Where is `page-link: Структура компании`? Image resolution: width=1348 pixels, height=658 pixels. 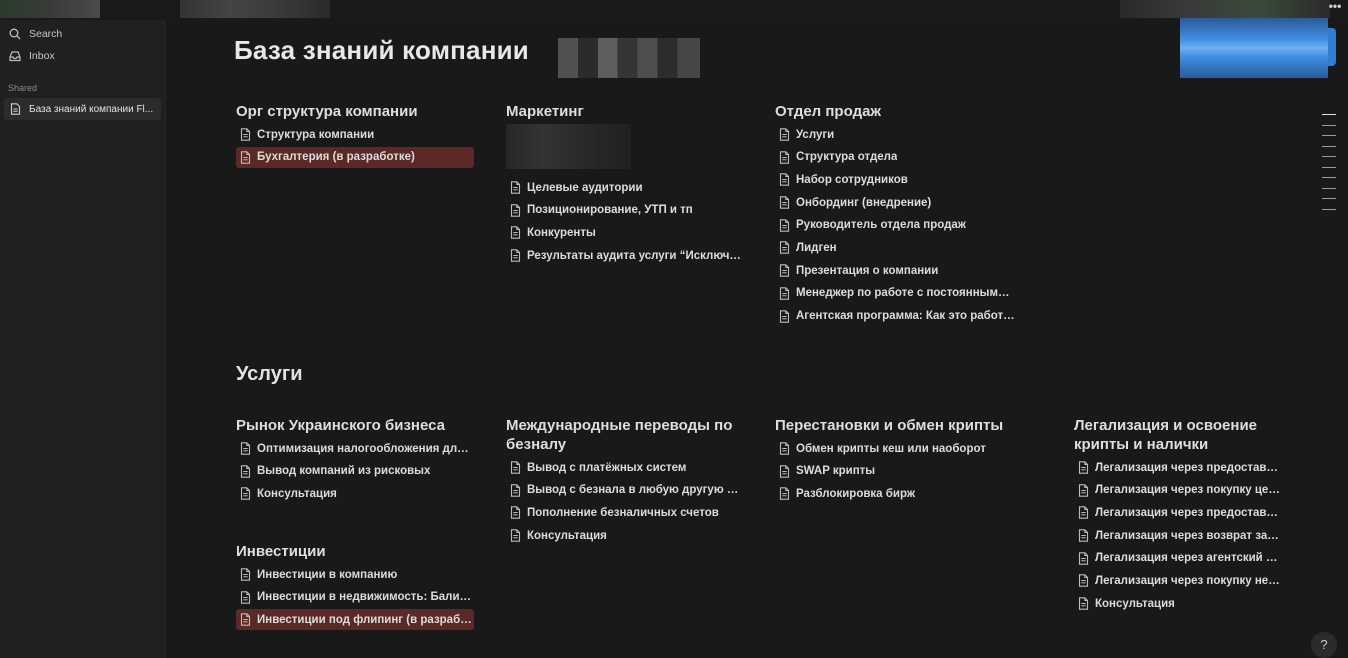
page-link: Структура компании is located at coordinates (355, 134).